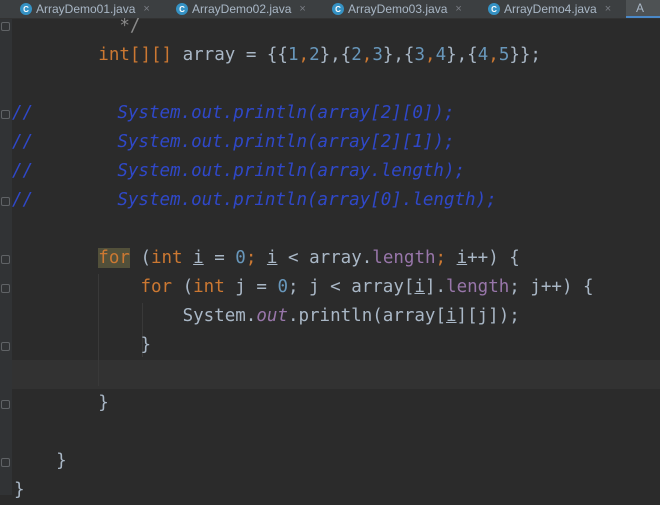  I want to click on code-line-close-method: }, so click(61, 461).